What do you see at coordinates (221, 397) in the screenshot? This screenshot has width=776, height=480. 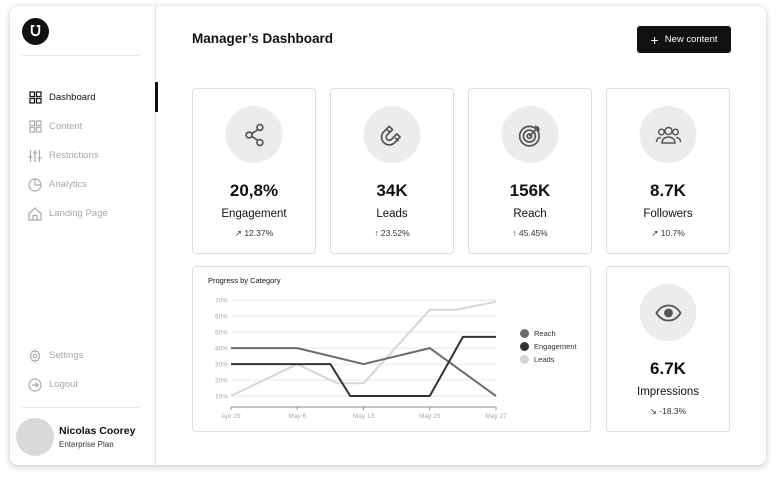 I see `y-tick-label: 10%` at bounding box center [221, 397].